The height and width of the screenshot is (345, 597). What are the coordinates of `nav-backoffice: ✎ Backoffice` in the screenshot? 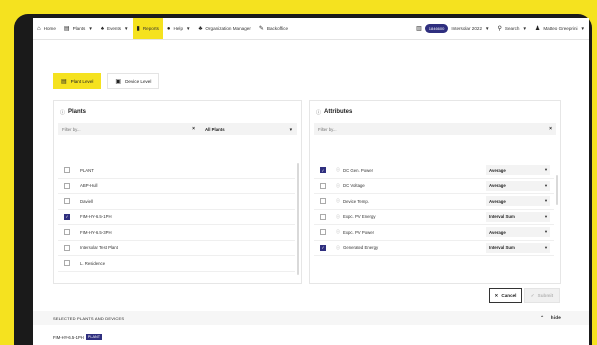 It's located at (273, 28).